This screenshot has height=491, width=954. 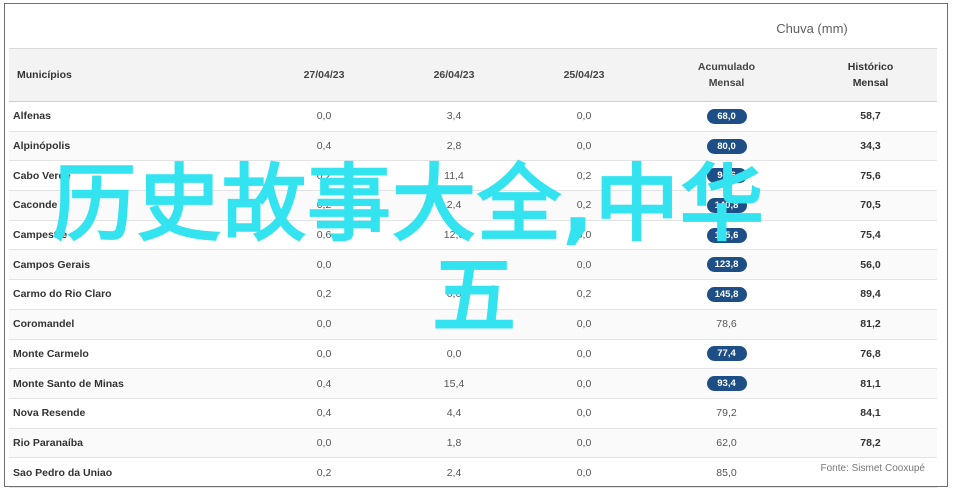 I want to click on acumulado-badge: 77,4, so click(x=726, y=354).